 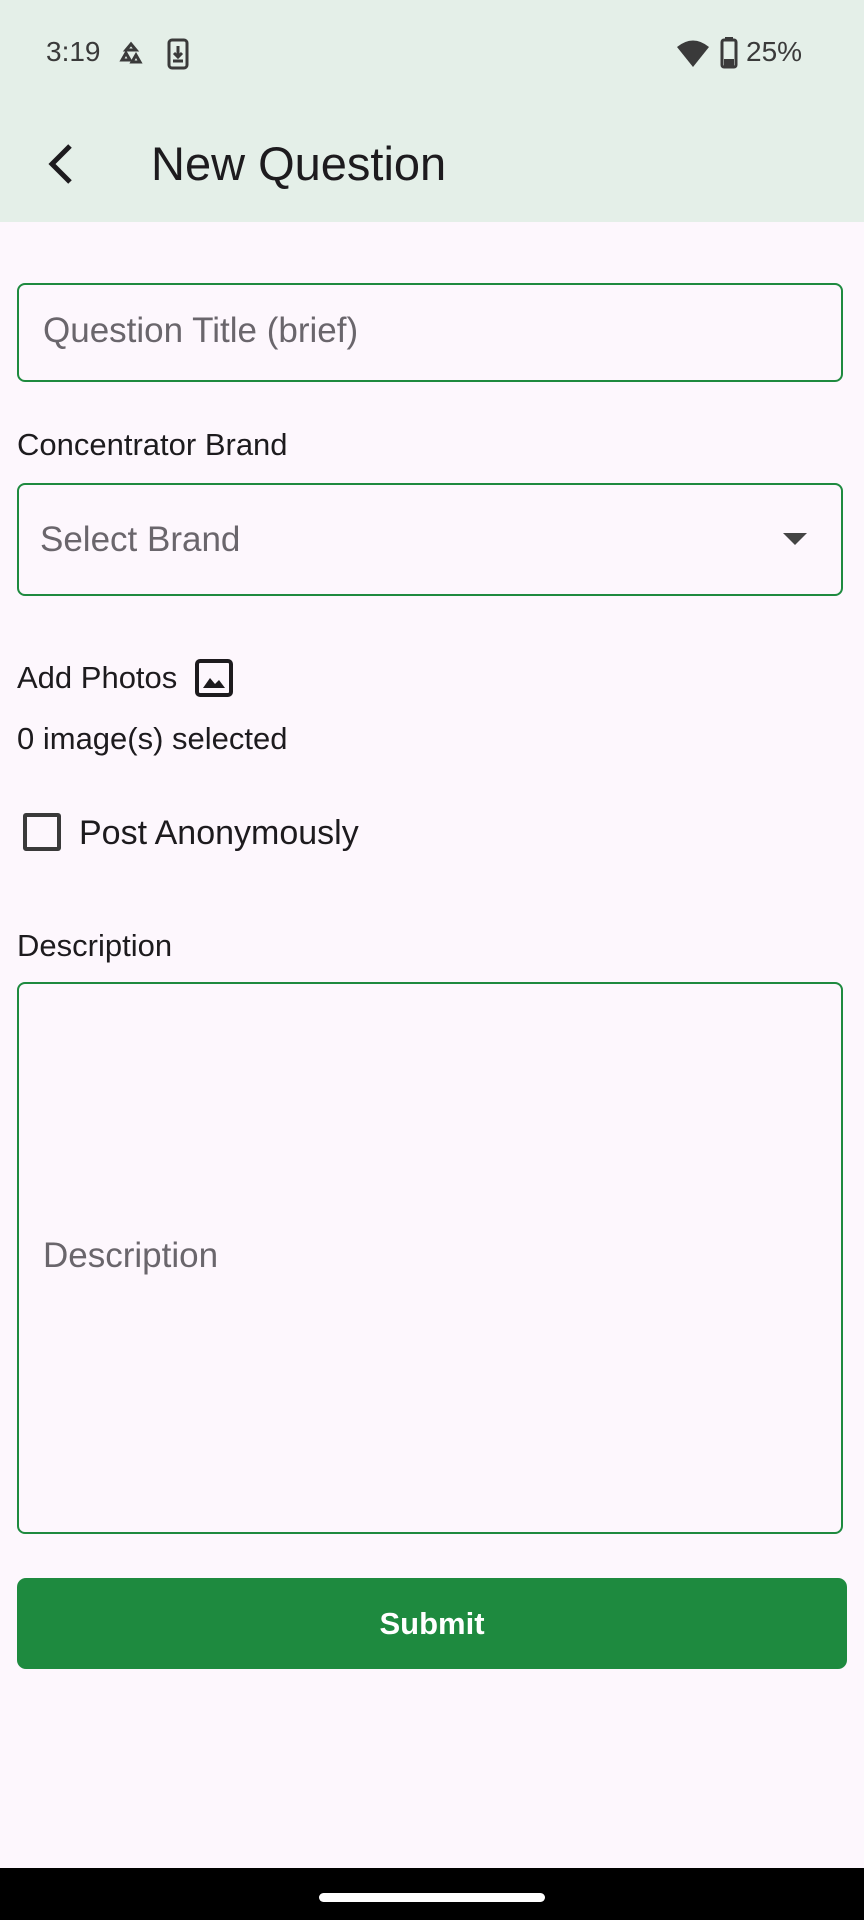 What do you see at coordinates (729, 53) in the screenshot?
I see `battery-icon` at bounding box center [729, 53].